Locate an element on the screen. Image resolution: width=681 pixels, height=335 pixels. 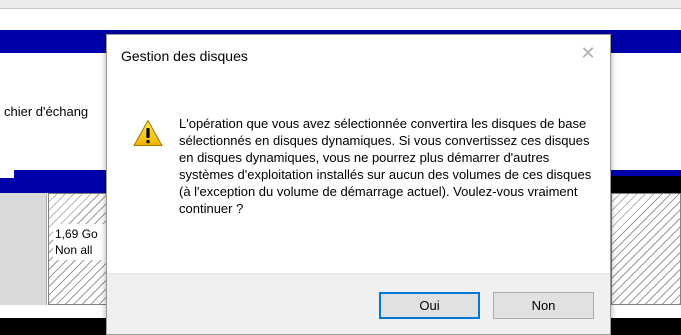
background-window-top-strip is located at coordinates (340, 4).